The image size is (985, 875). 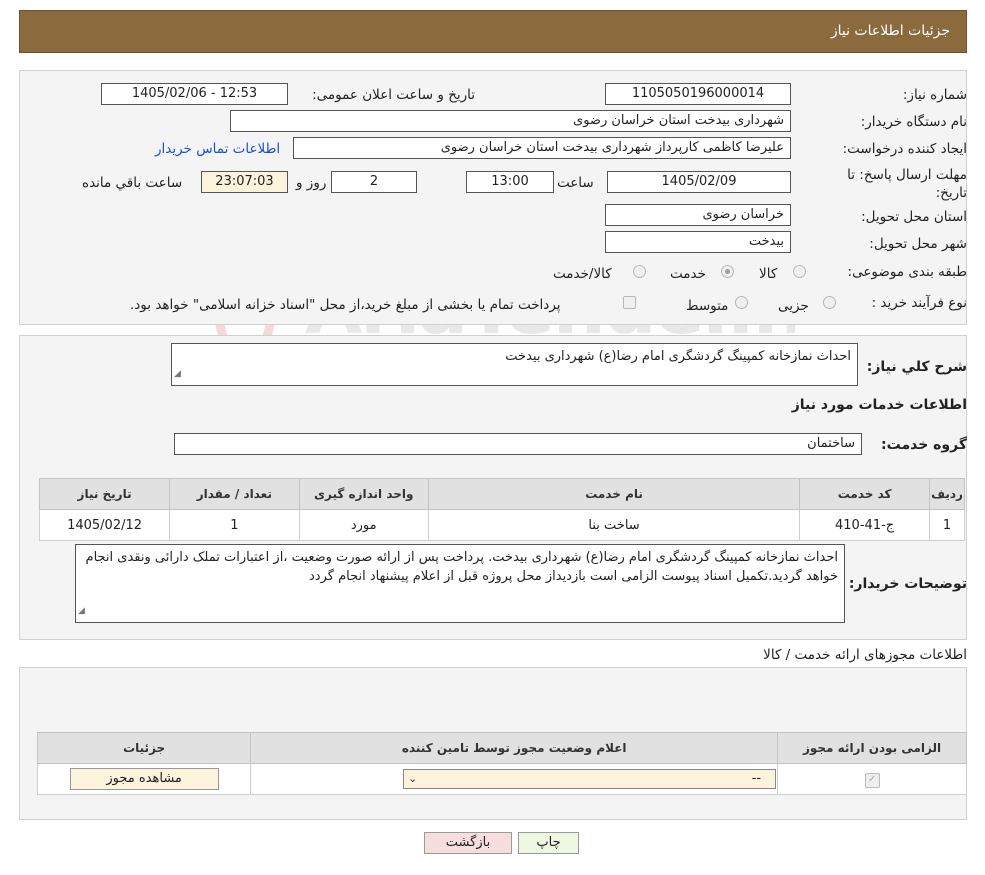 I want to click on chevron-down-icon: ⌄, so click(x=413, y=778).